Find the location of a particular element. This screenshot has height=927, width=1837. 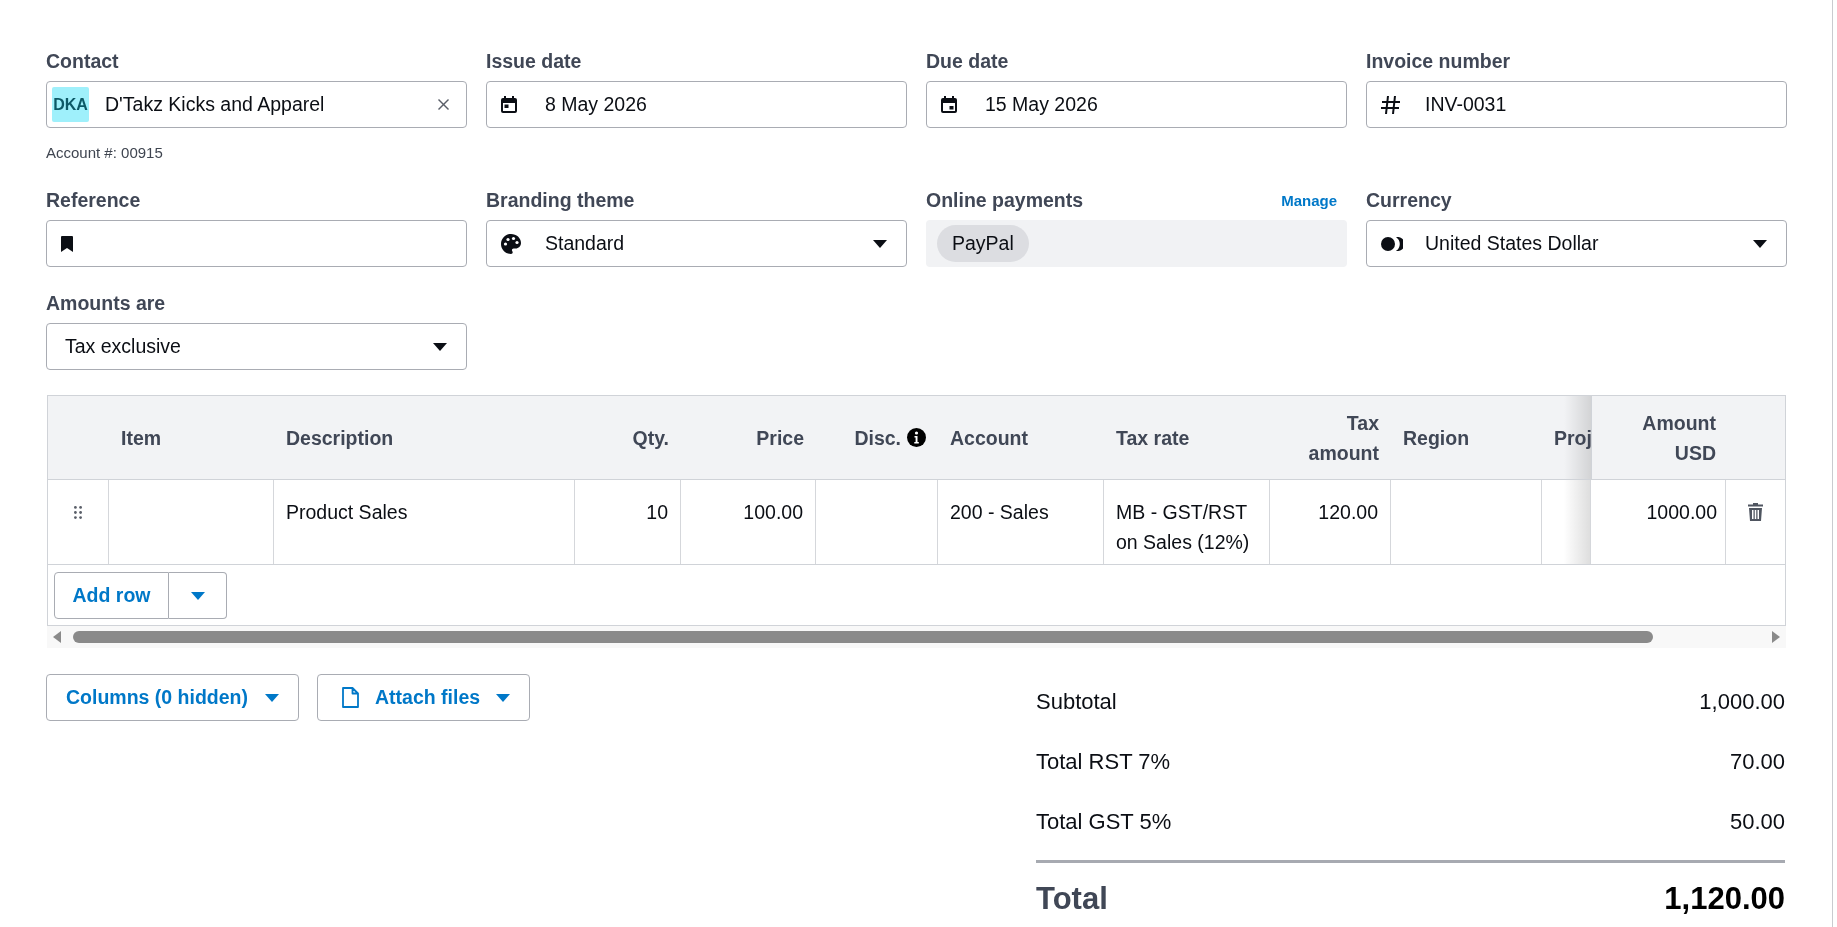

initials-avatar: DKA is located at coordinates (70, 104).